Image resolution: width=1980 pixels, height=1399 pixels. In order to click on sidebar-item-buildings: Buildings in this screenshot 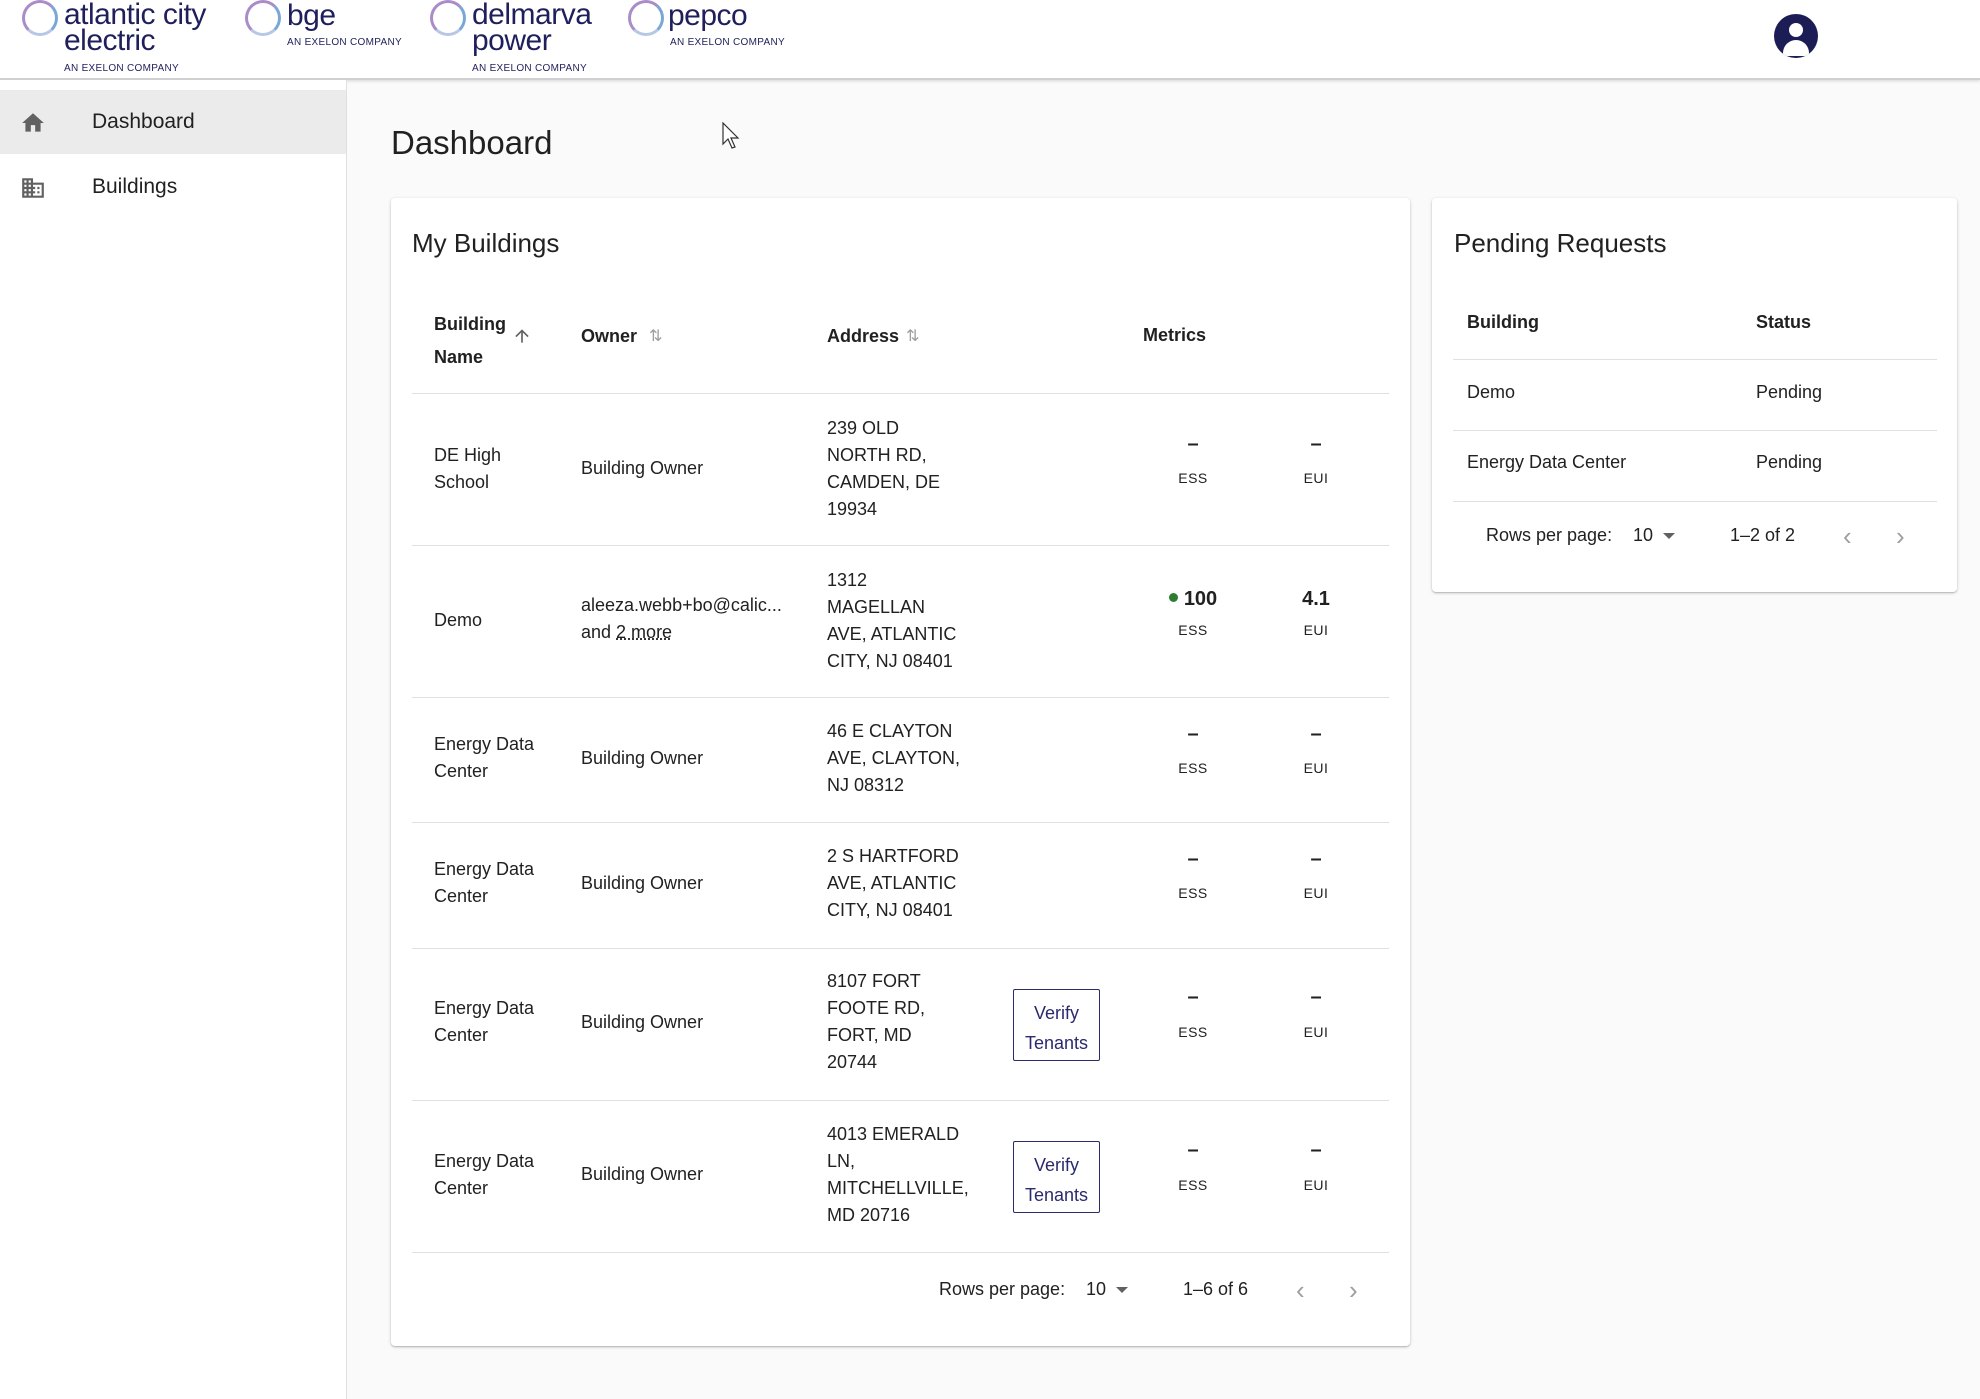, I will do `click(173, 187)`.